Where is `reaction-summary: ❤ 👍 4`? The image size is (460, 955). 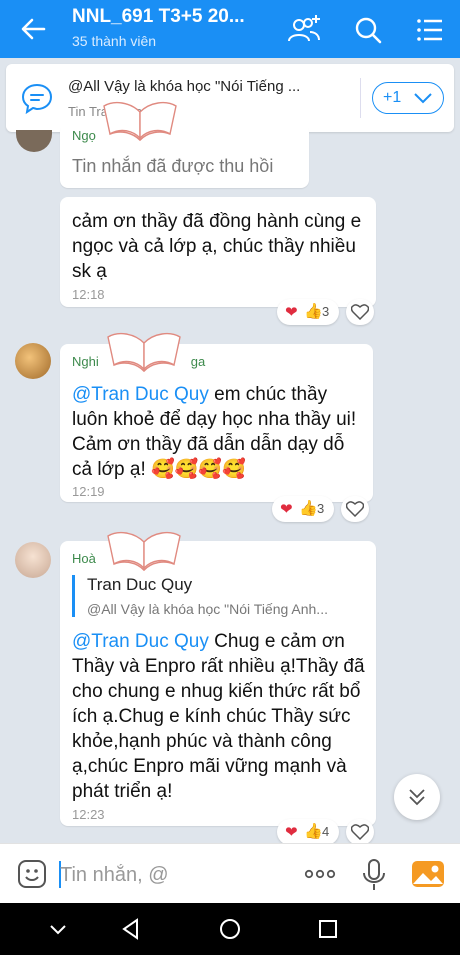
reaction-summary: ❤ 👍 4 is located at coordinates (308, 832).